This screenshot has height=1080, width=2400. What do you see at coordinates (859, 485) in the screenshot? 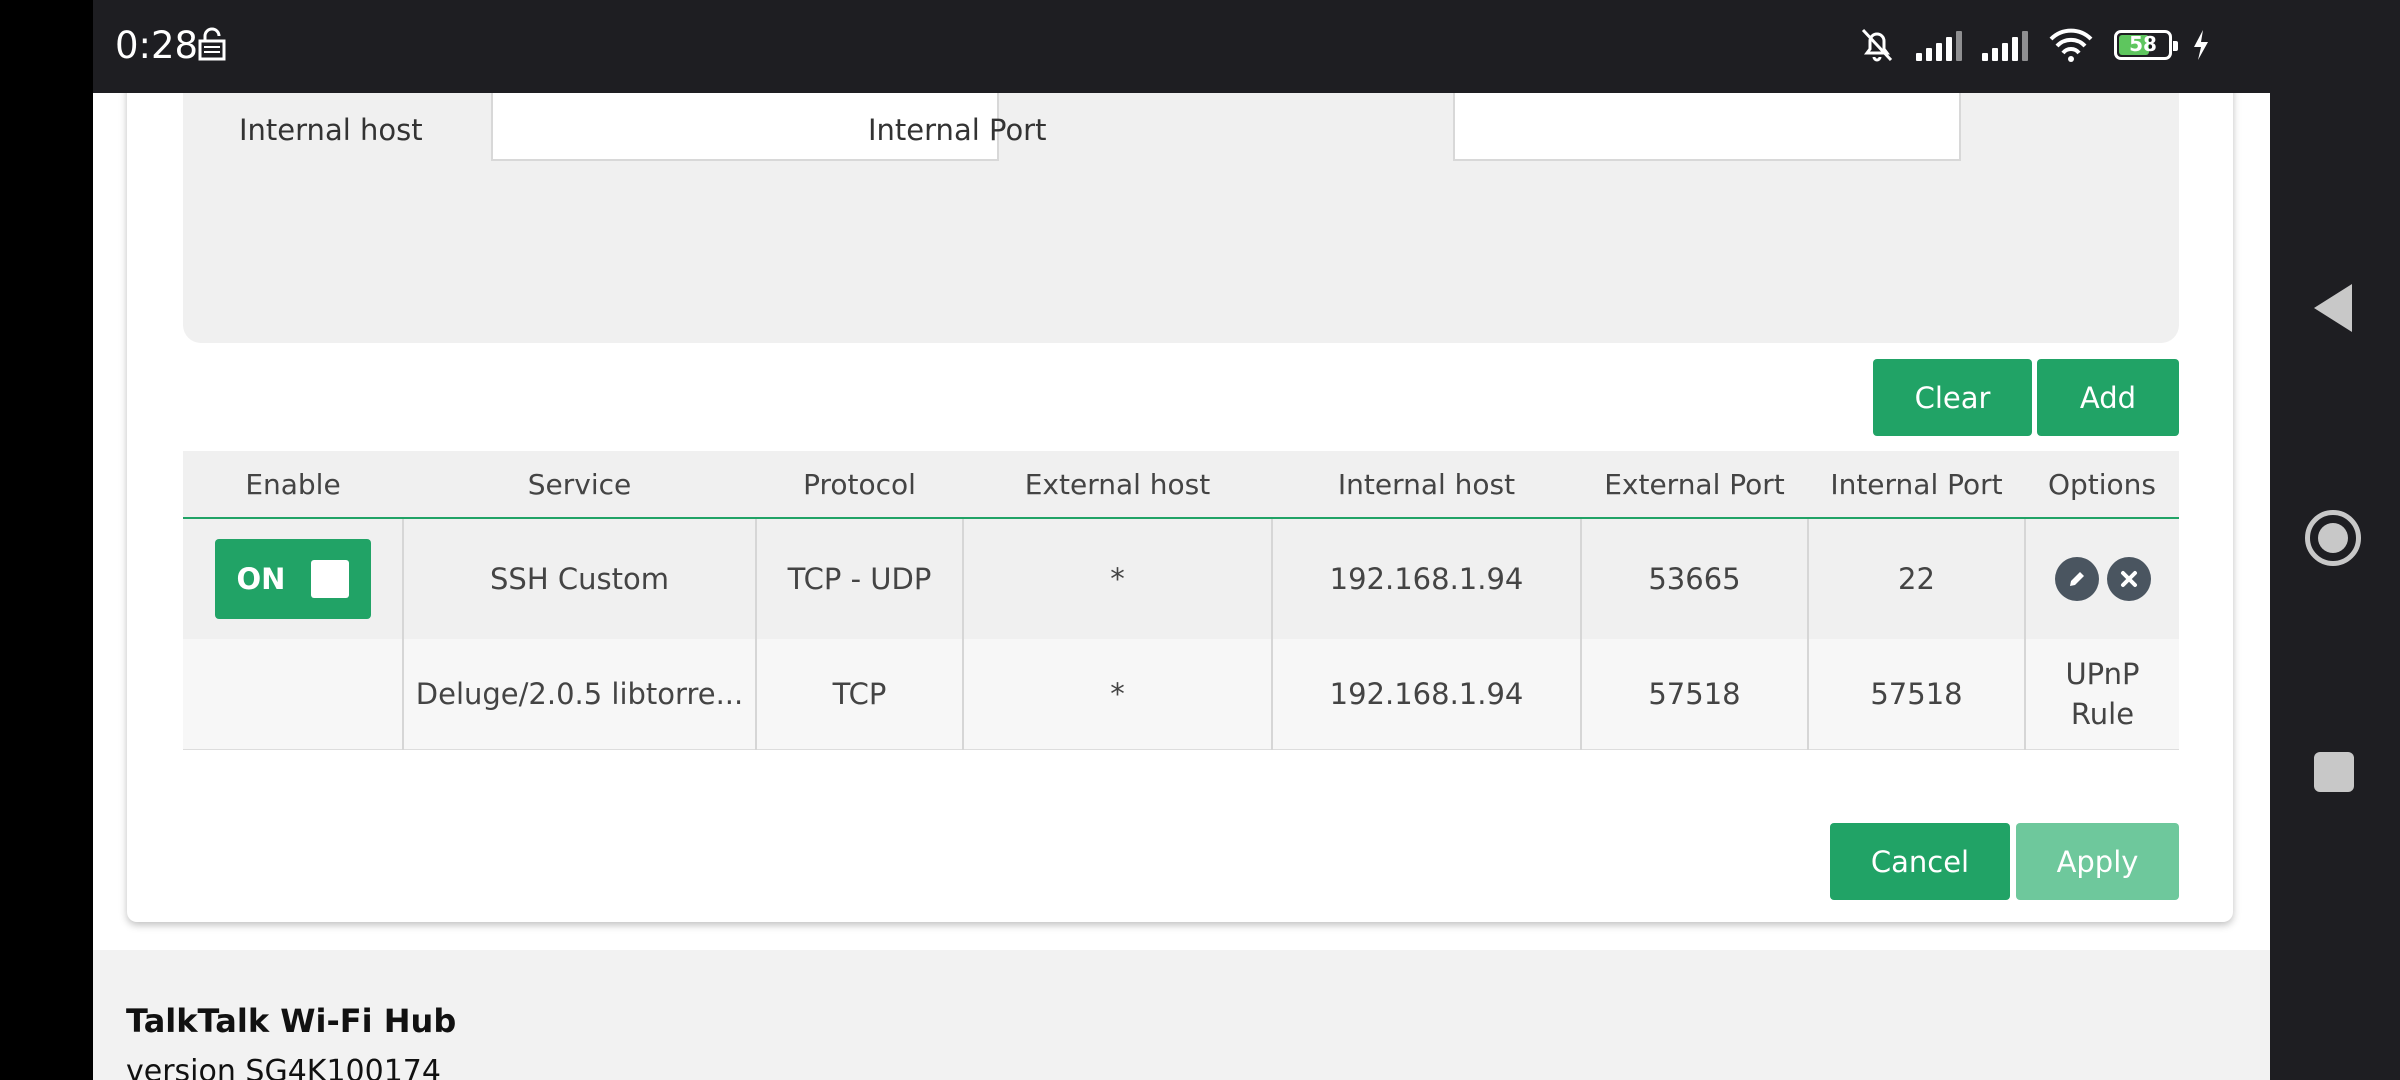
I see `header-protocol: Protocol` at bounding box center [859, 485].